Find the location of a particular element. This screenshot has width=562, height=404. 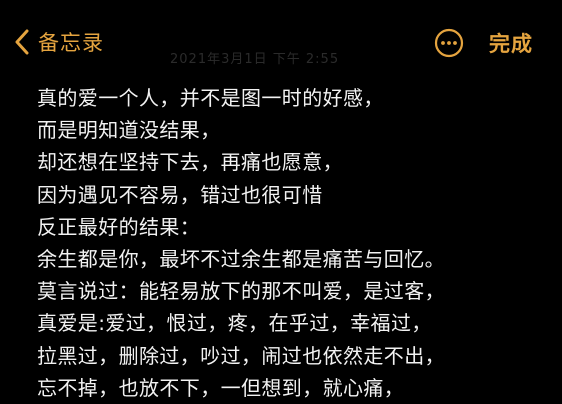

back-button: 备忘录 is located at coordinates (59, 42).